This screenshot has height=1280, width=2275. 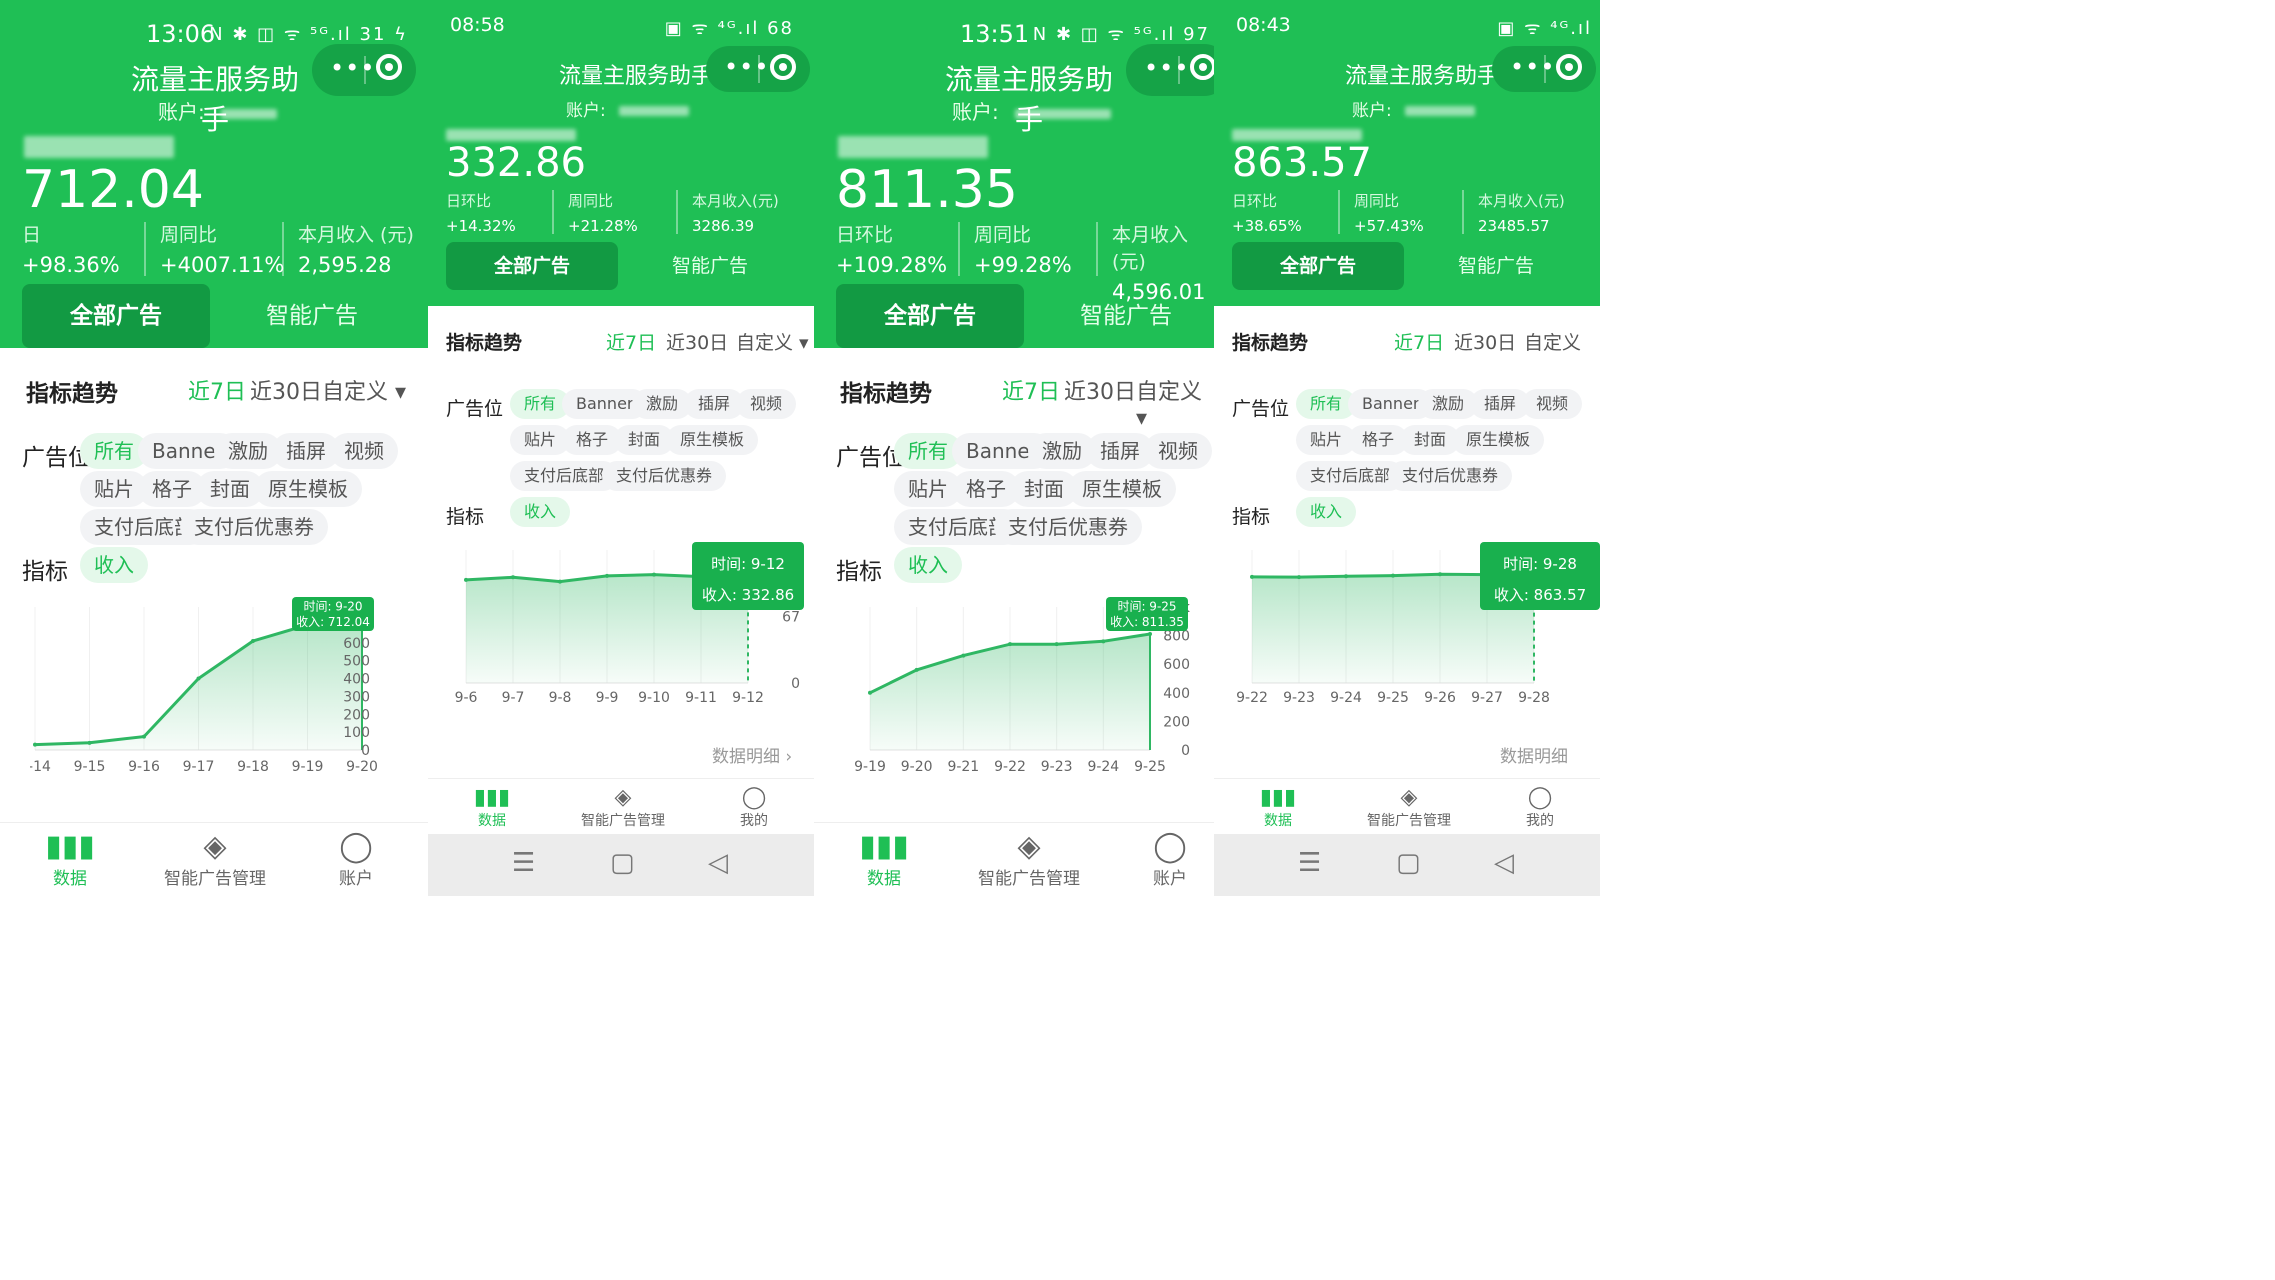 What do you see at coordinates (607, 698) in the screenshot?
I see `x-tick-label: 9-9` at bounding box center [607, 698].